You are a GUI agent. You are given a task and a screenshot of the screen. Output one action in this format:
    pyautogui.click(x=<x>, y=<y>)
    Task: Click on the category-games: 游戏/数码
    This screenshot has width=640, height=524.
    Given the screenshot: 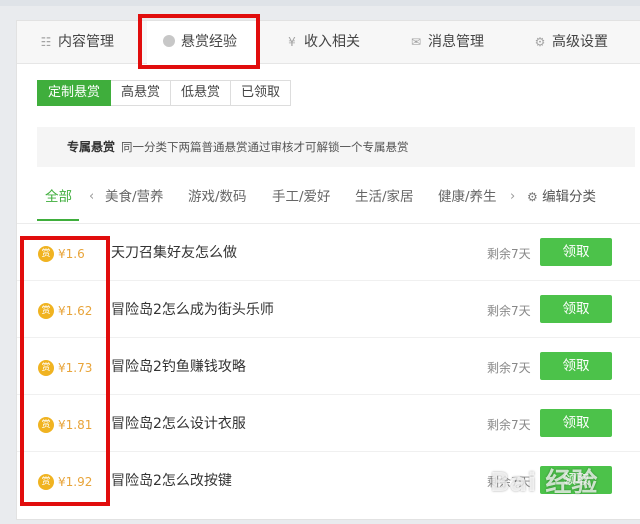 What is the action you would take?
    pyautogui.click(x=217, y=197)
    